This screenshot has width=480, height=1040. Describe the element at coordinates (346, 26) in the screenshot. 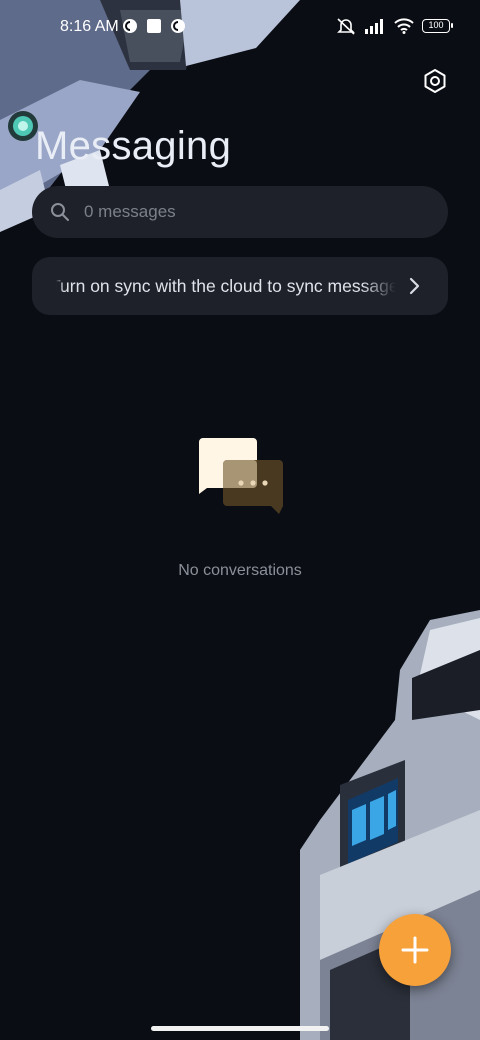

I see `mute-icon` at that location.